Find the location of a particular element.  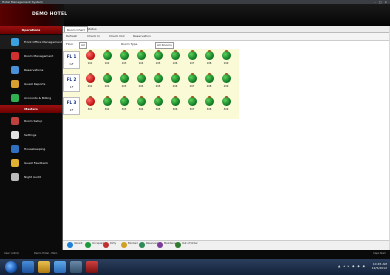

legend-label: Vacant is located at coordinates (78, 243).